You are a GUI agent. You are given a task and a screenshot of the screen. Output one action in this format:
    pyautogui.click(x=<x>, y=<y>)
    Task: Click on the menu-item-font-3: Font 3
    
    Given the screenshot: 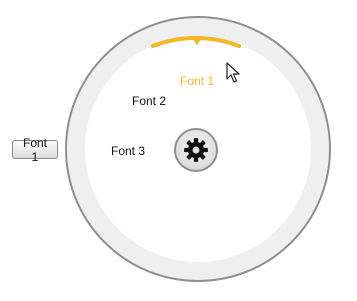 What is the action you would take?
    pyautogui.click(x=128, y=151)
    